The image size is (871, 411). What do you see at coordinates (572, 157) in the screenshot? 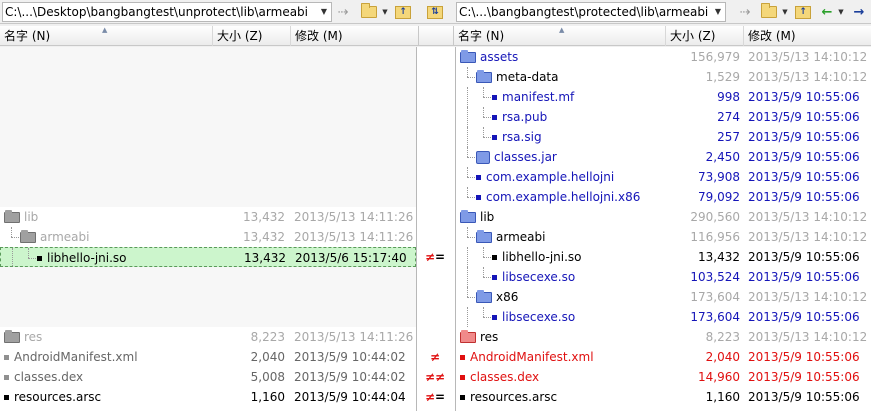
I see `file-name-cell: classes.jar` at bounding box center [572, 157].